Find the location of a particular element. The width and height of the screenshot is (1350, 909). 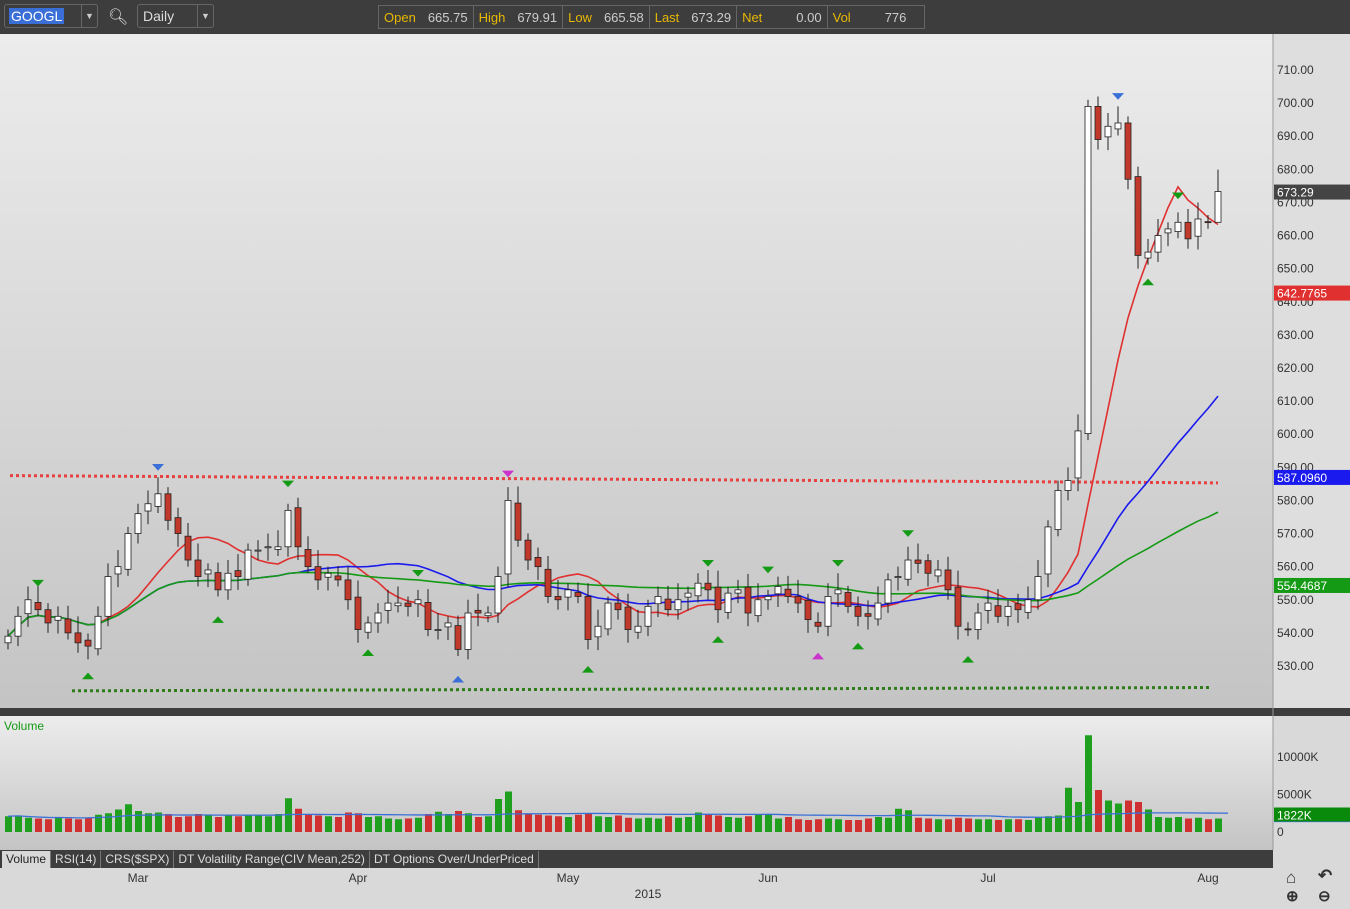

month-label: Aug is located at coordinates (1207, 878).